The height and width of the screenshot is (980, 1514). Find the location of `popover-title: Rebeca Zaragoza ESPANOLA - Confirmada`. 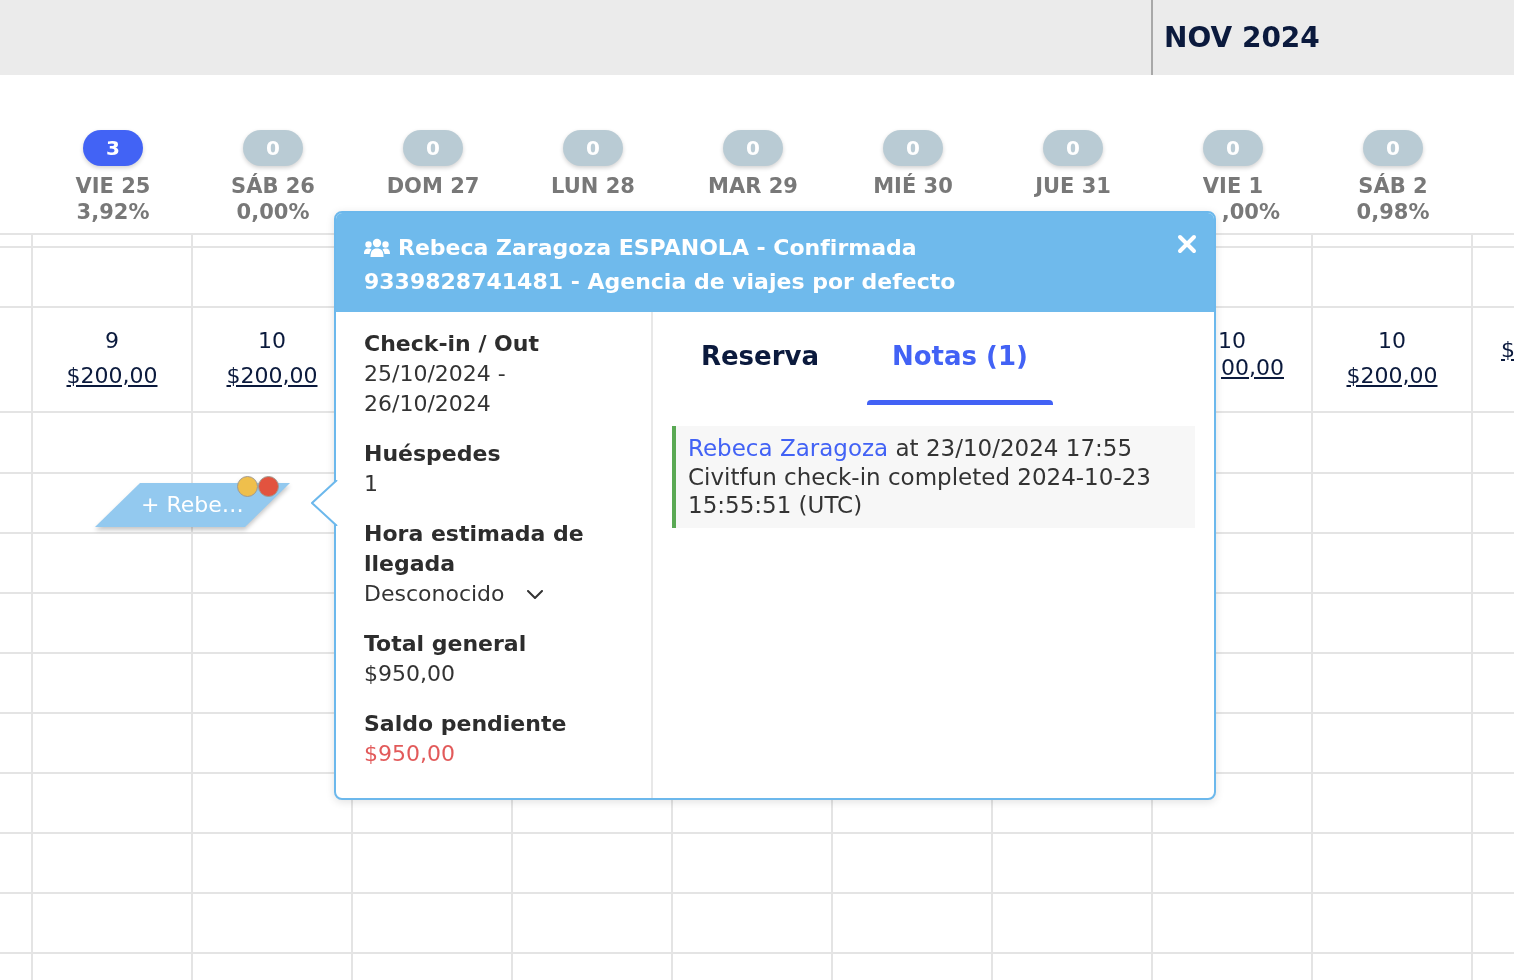

popover-title: Rebeca Zaragoza ESPANOLA - Confirmada is located at coordinates (657, 248).